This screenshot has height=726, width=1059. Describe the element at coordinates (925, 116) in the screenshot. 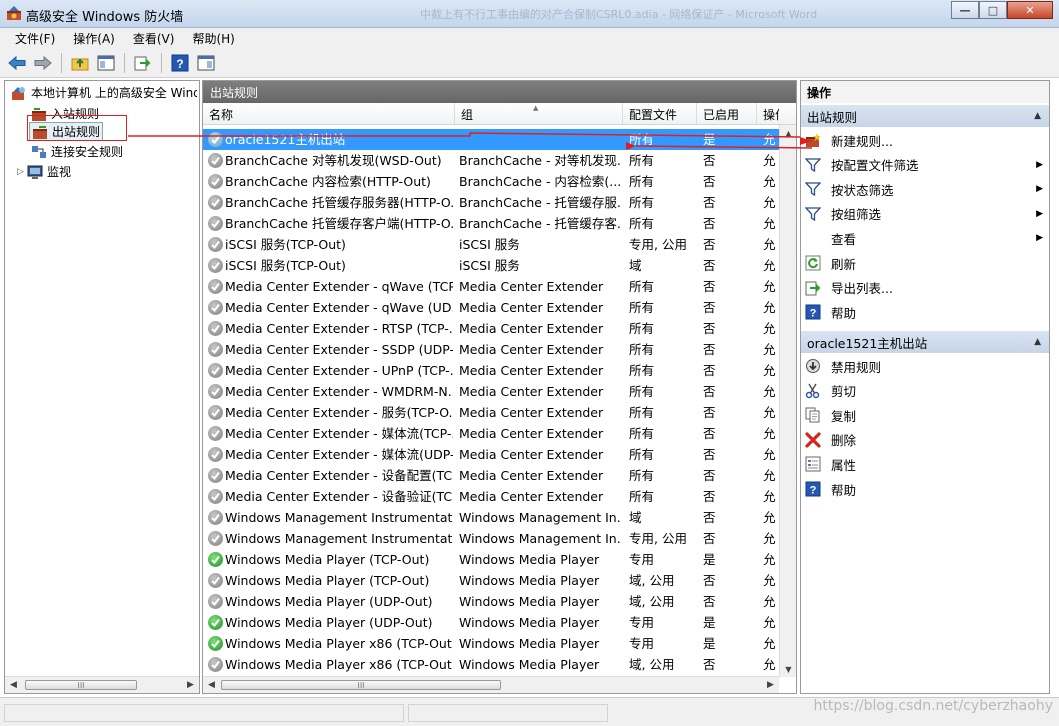

I see `actions-section-outbound-rules: 出站规则 ▲` at that location.